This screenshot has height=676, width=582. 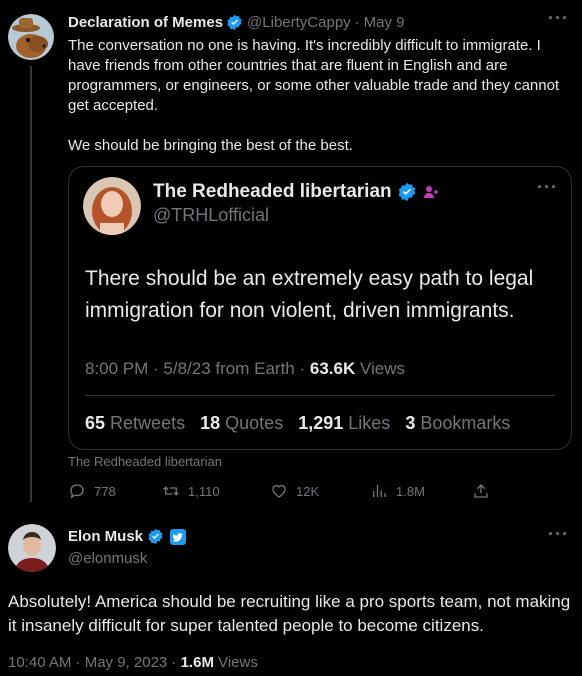 What do you see at coordinates (178, 536) in the screenshot?
I see `twitter-logo-badge-icon` at bounding box center [178, 536].